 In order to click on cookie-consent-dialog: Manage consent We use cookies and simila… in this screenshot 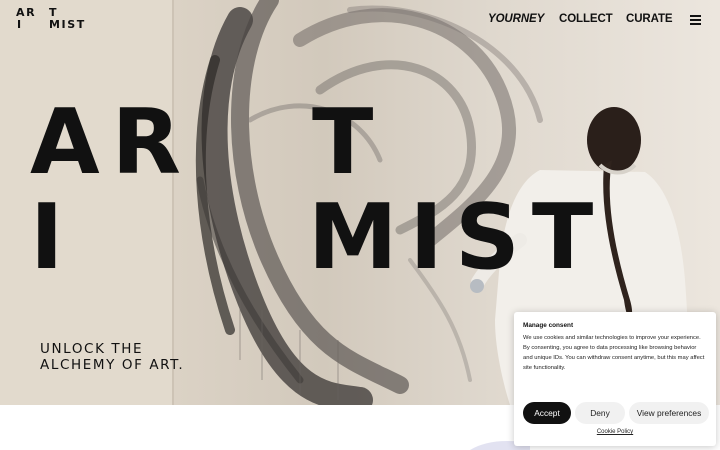, I will do `click(615, 379)`.